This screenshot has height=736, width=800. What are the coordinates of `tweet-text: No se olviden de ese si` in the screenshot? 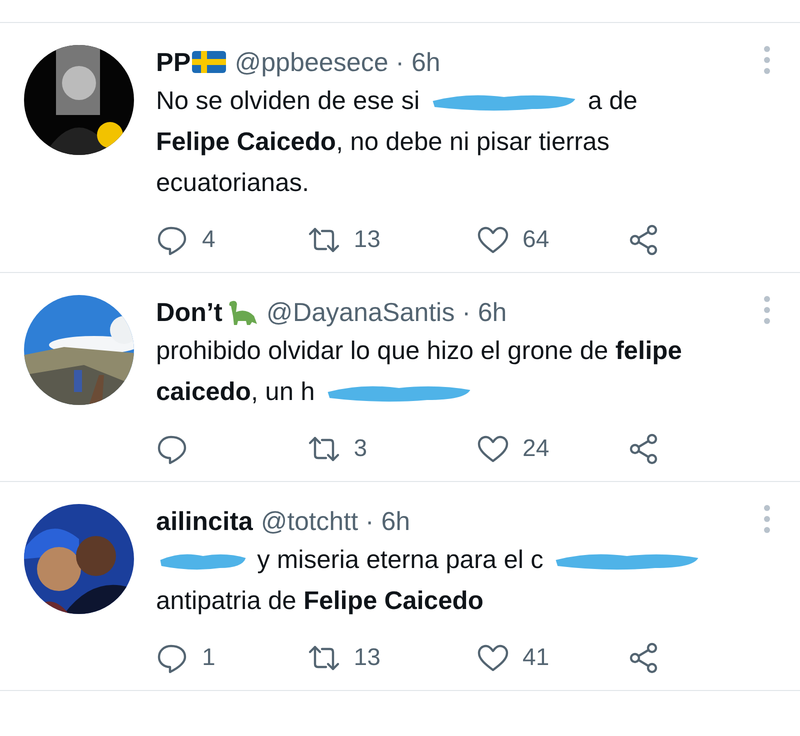 It's located at (288, 101).